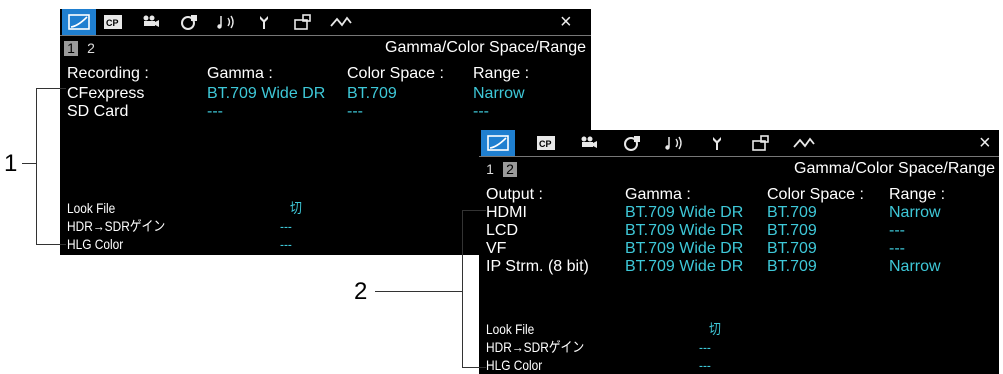 The width and height of the screenshot is (1003, 374). I want to click on row-color-space: ---, so click(355, 111).